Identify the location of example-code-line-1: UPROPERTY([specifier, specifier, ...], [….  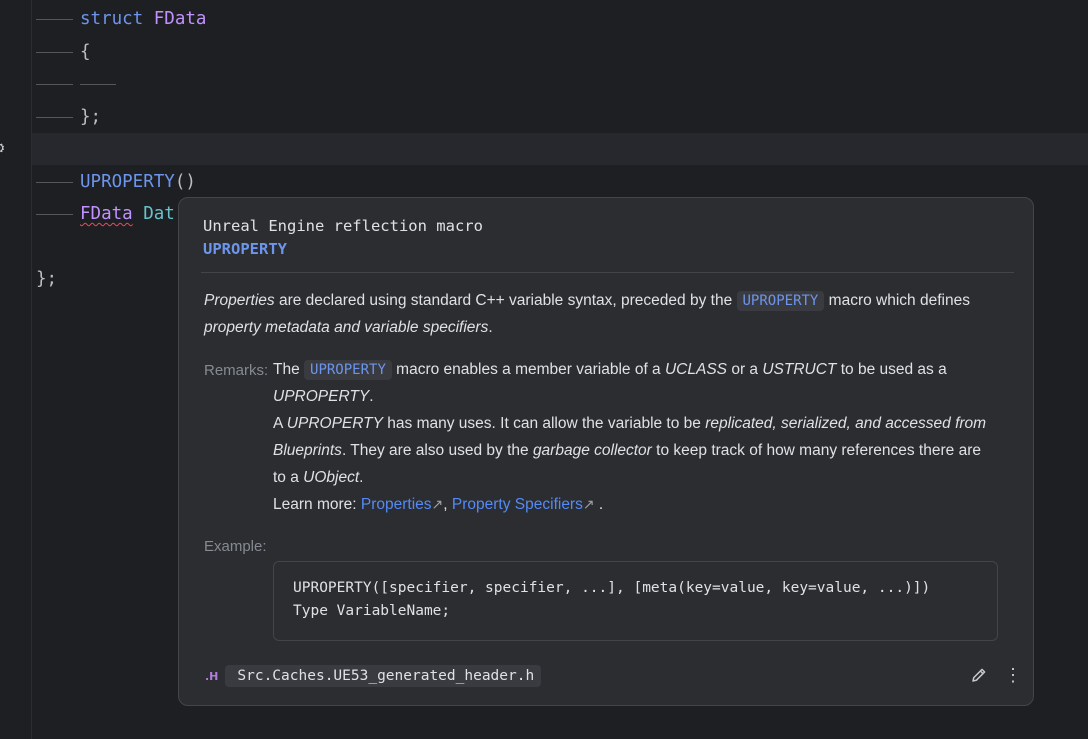
(612, 588).